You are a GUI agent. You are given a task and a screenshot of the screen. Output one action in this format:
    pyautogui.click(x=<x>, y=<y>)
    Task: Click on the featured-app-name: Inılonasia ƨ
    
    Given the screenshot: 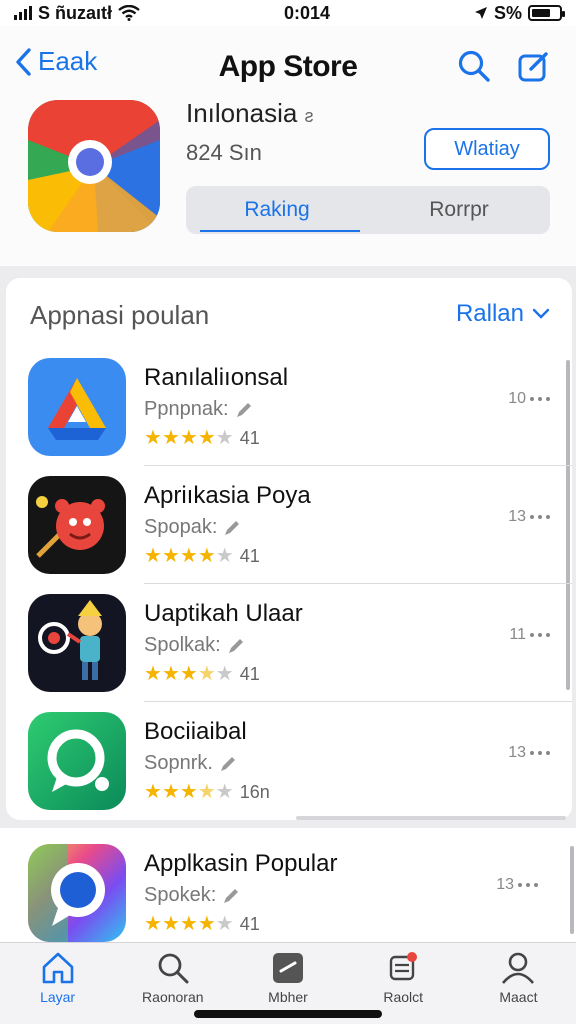 What is the action you would take?
    pyautogui.click(x=250, y=113)
    